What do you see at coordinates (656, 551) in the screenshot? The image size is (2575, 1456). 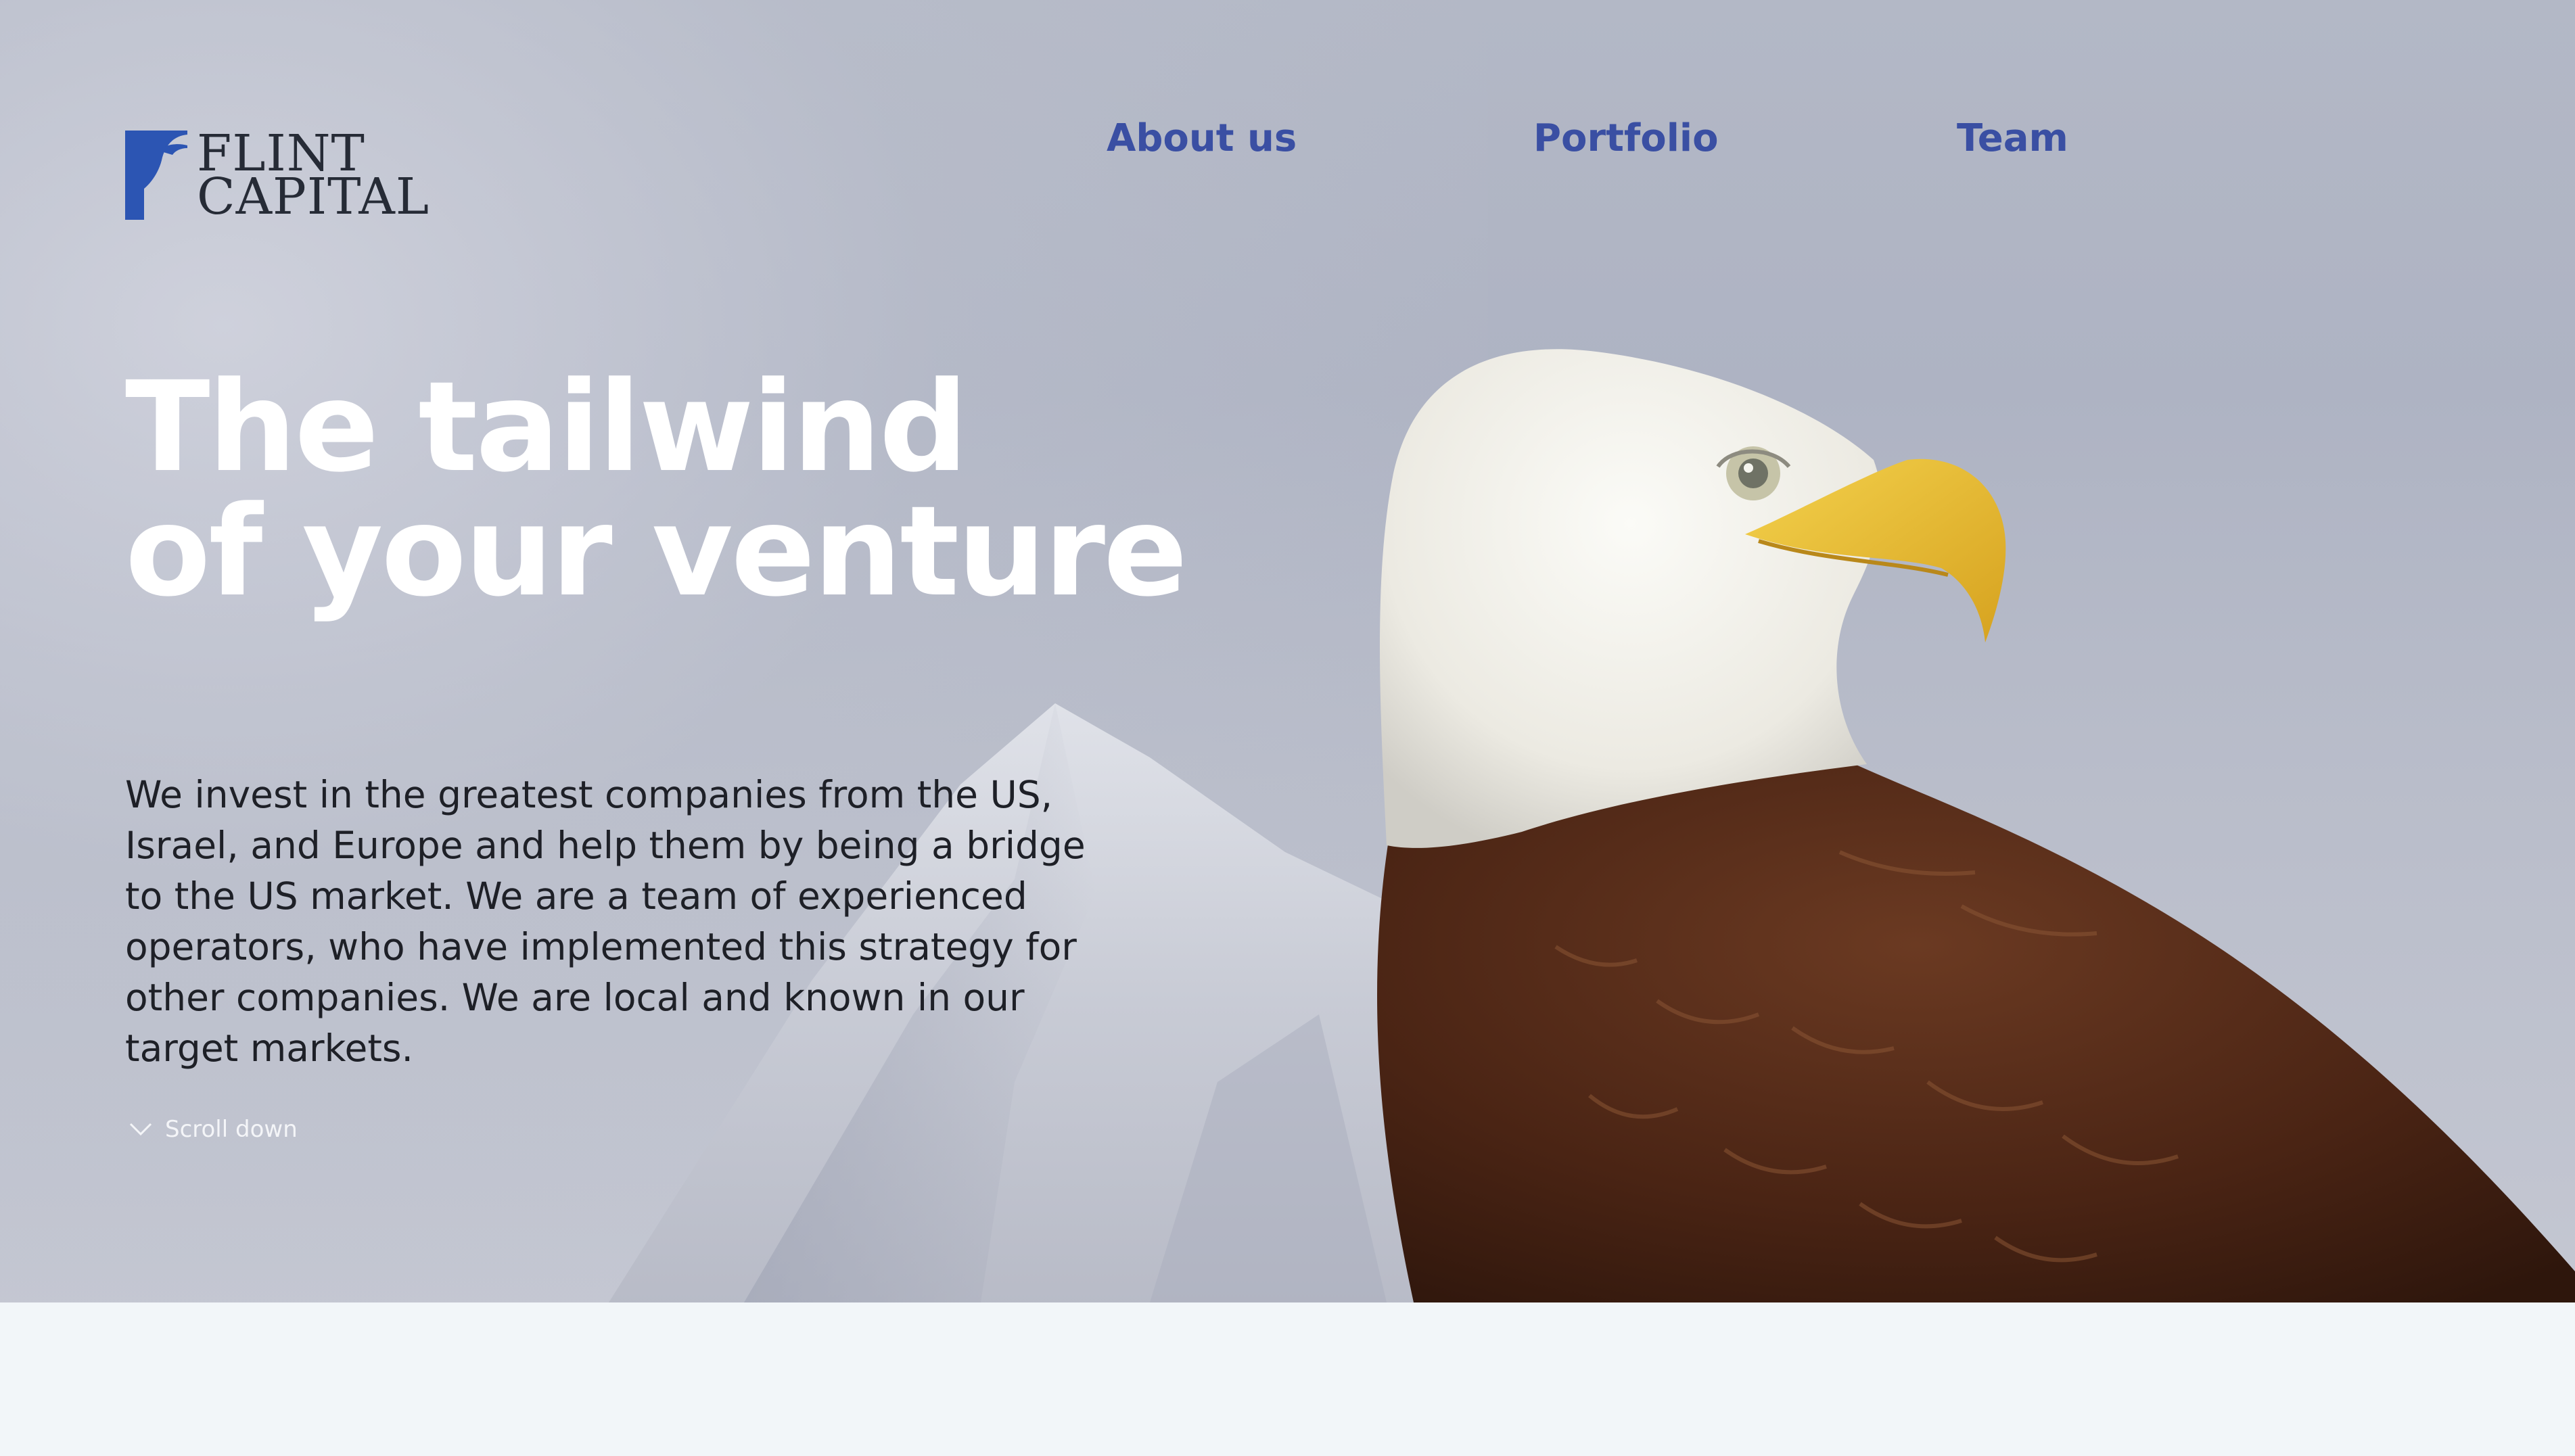 I see `headline-line-2: of your venture` at bounding box center [656, 551].